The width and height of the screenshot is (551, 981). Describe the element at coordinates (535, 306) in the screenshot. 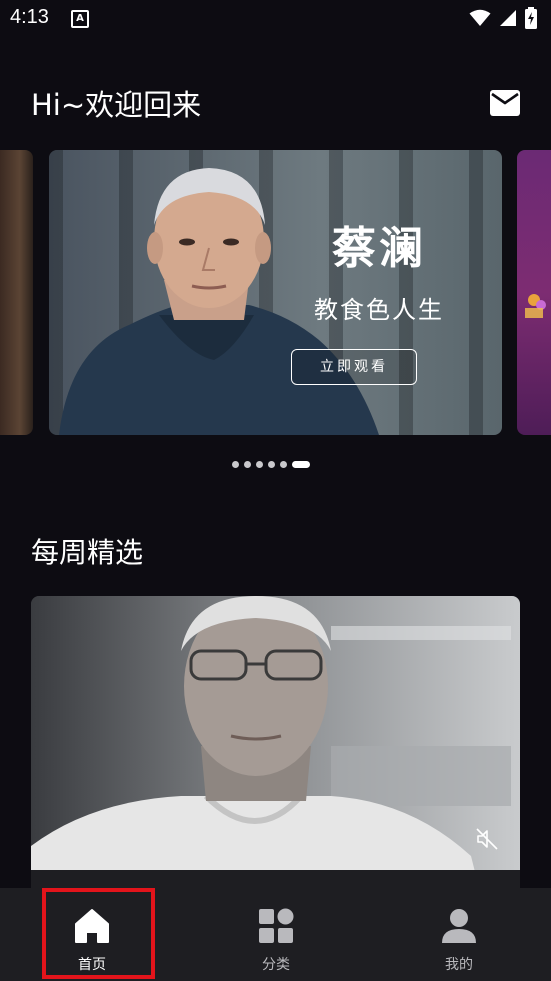

I see `next-banner-artwork` at that location.